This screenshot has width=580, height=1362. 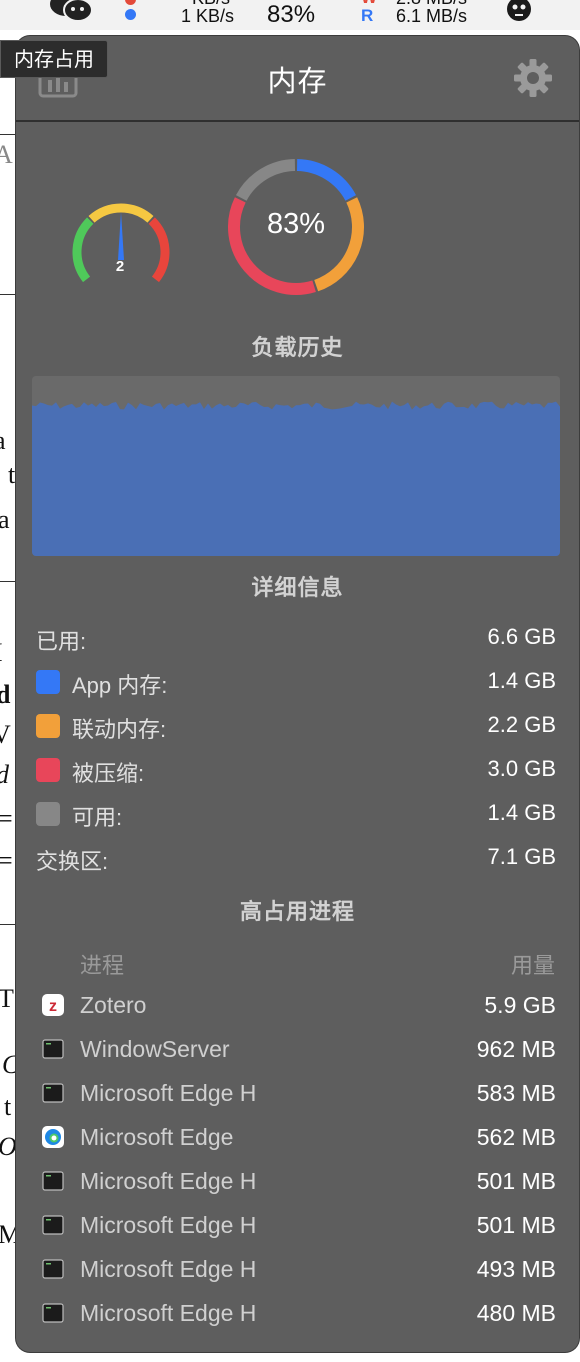 What do you see at coordinates (297, 911) in the screenshot?
I see `top-processes-title: 高占用进程` at bounding box center [297, 911].